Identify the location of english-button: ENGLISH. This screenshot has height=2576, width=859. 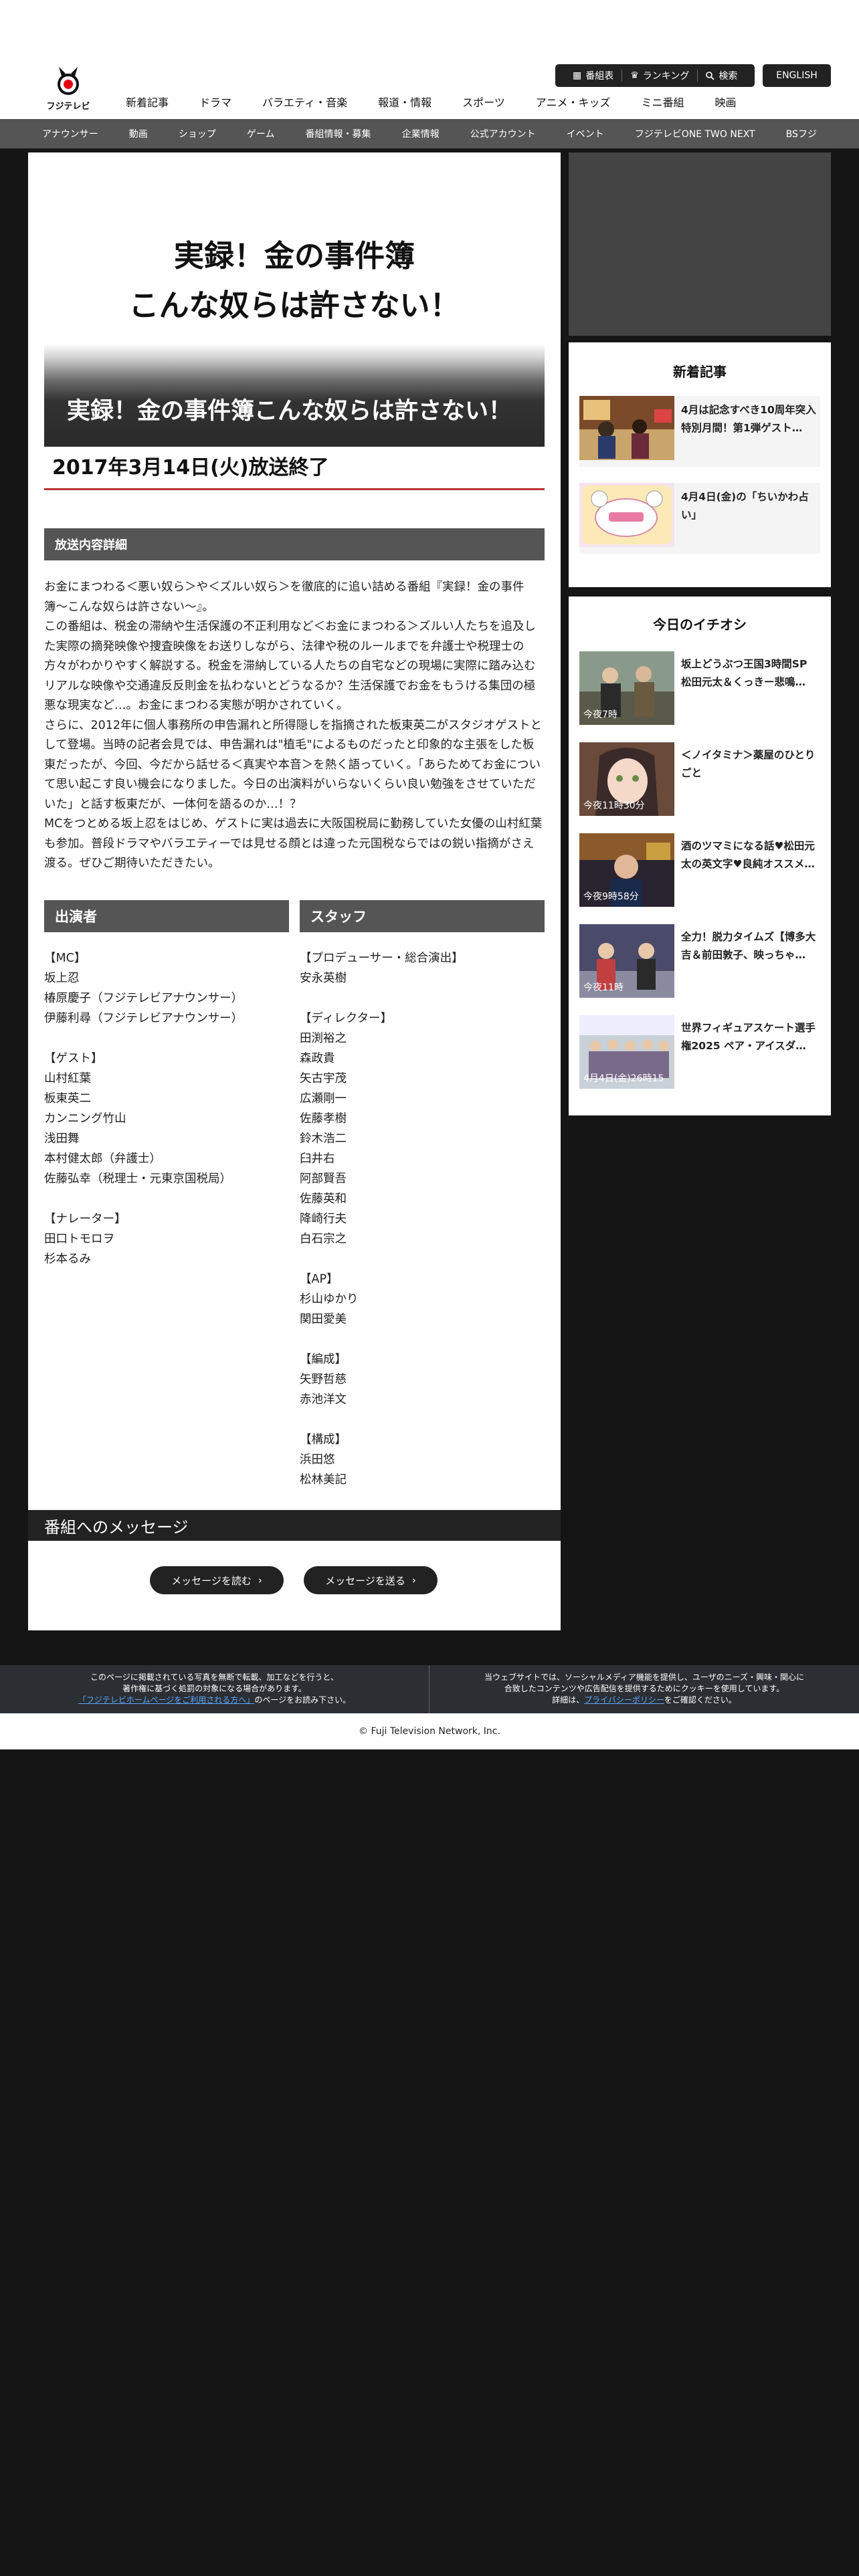
(797, 75).